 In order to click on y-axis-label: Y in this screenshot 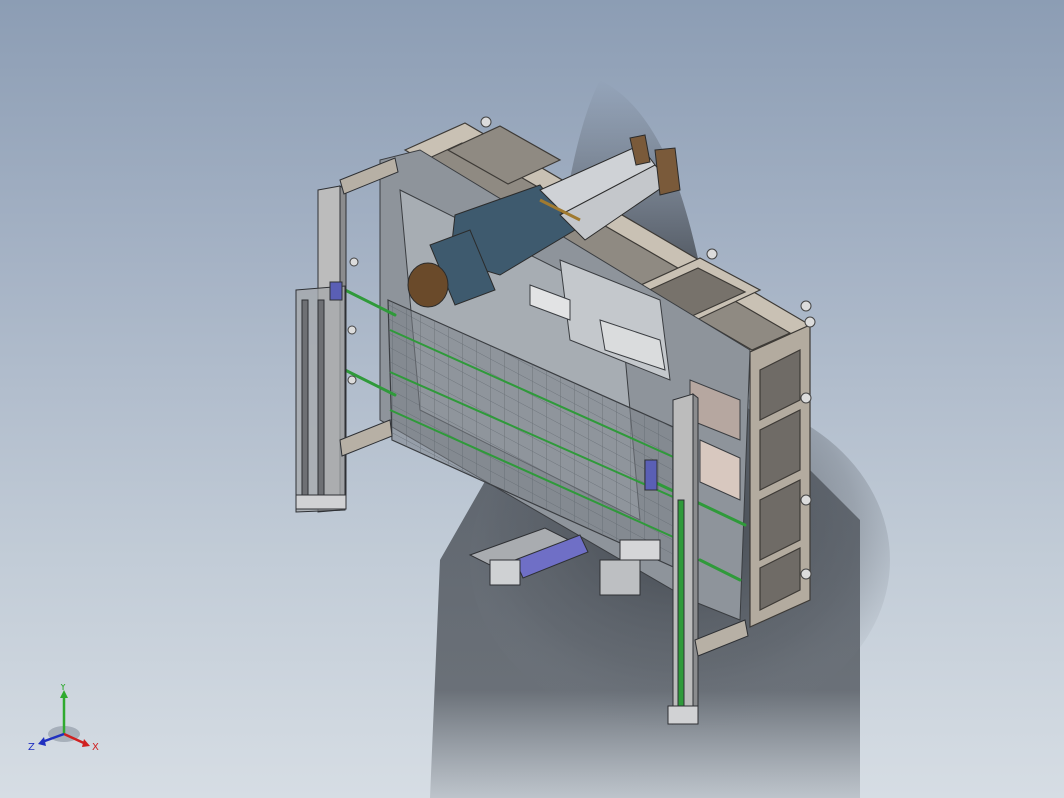, I will do `click(63, 688)`.